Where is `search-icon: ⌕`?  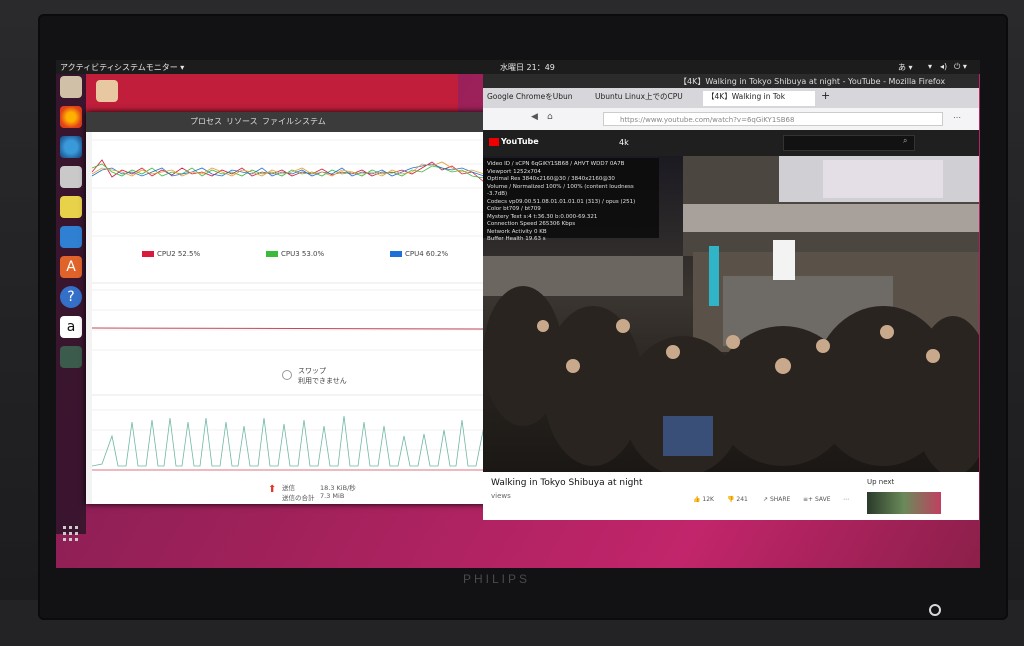 search-icon: ⌕ is located at coordinates (905, 141).